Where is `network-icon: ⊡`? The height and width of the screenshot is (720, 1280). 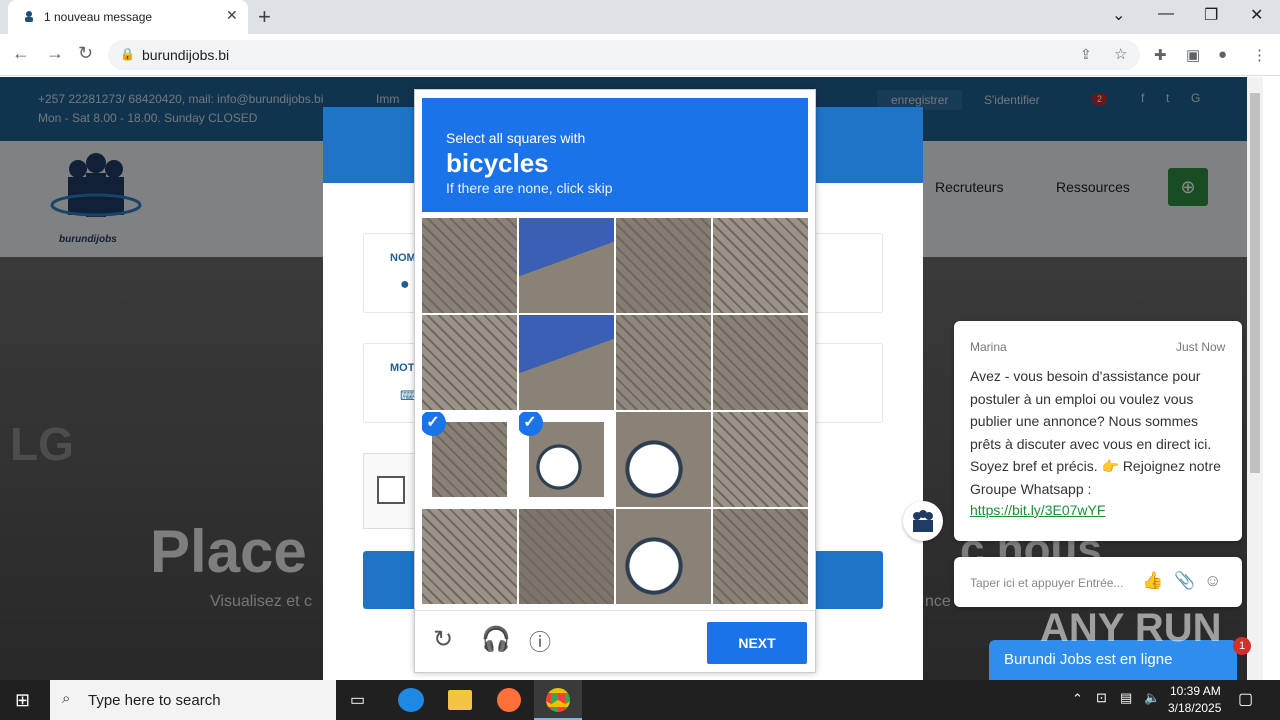 network-icon: ⊡ is located at coordinates (1101, 698).